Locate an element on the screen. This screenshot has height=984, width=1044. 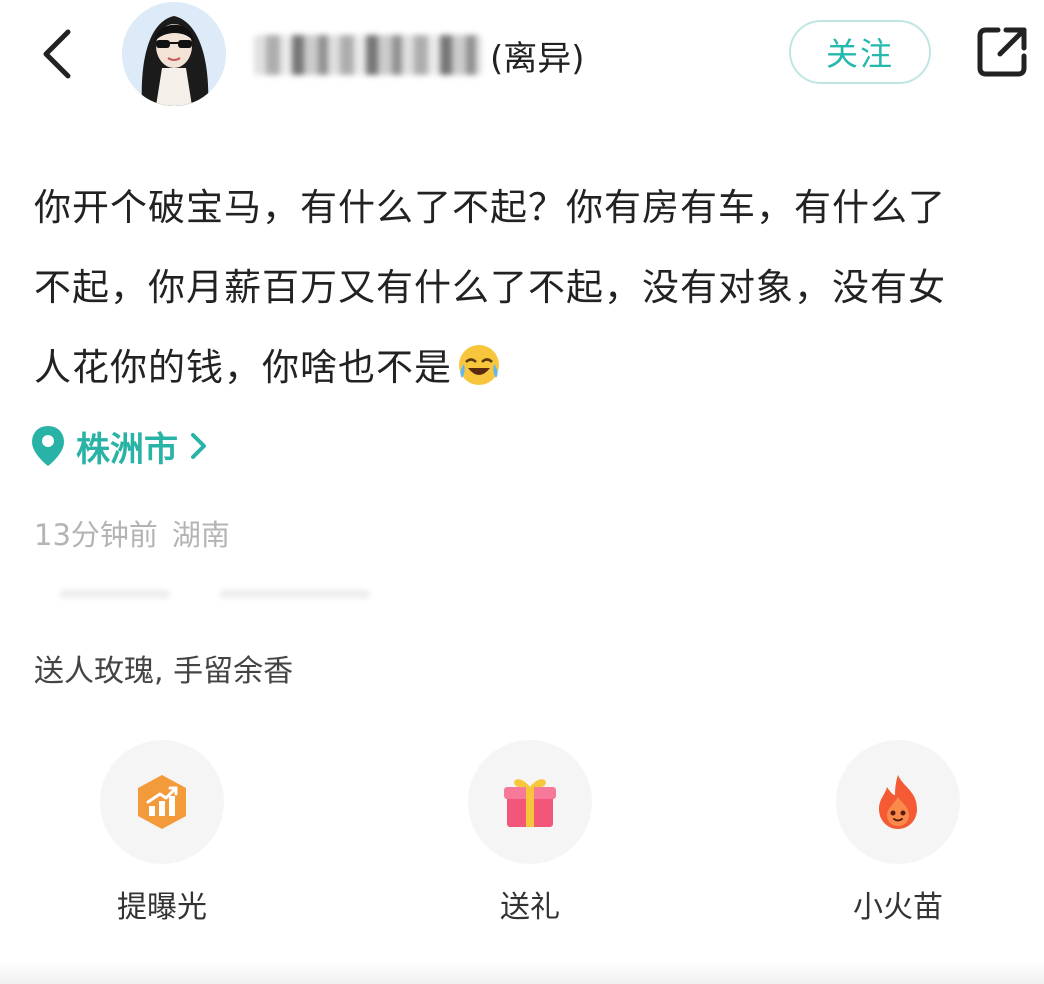
post-meta: 13分钟前 湖南 is located at coordinates (132, 533).